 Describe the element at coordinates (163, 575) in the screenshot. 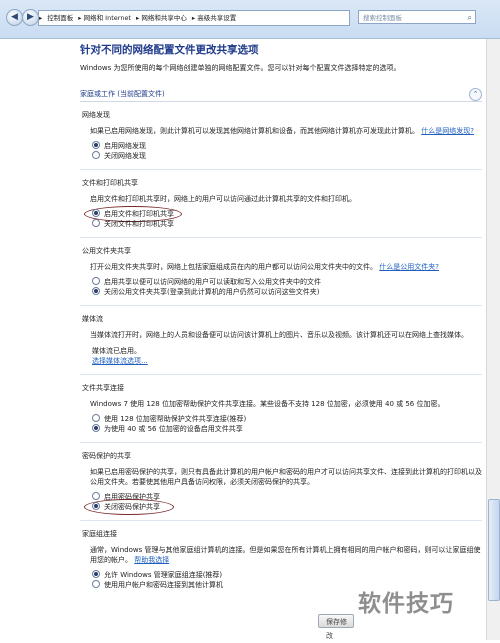

I see `option-label: 允许 Windows 管理家庭组连接(推荐)` at that location.